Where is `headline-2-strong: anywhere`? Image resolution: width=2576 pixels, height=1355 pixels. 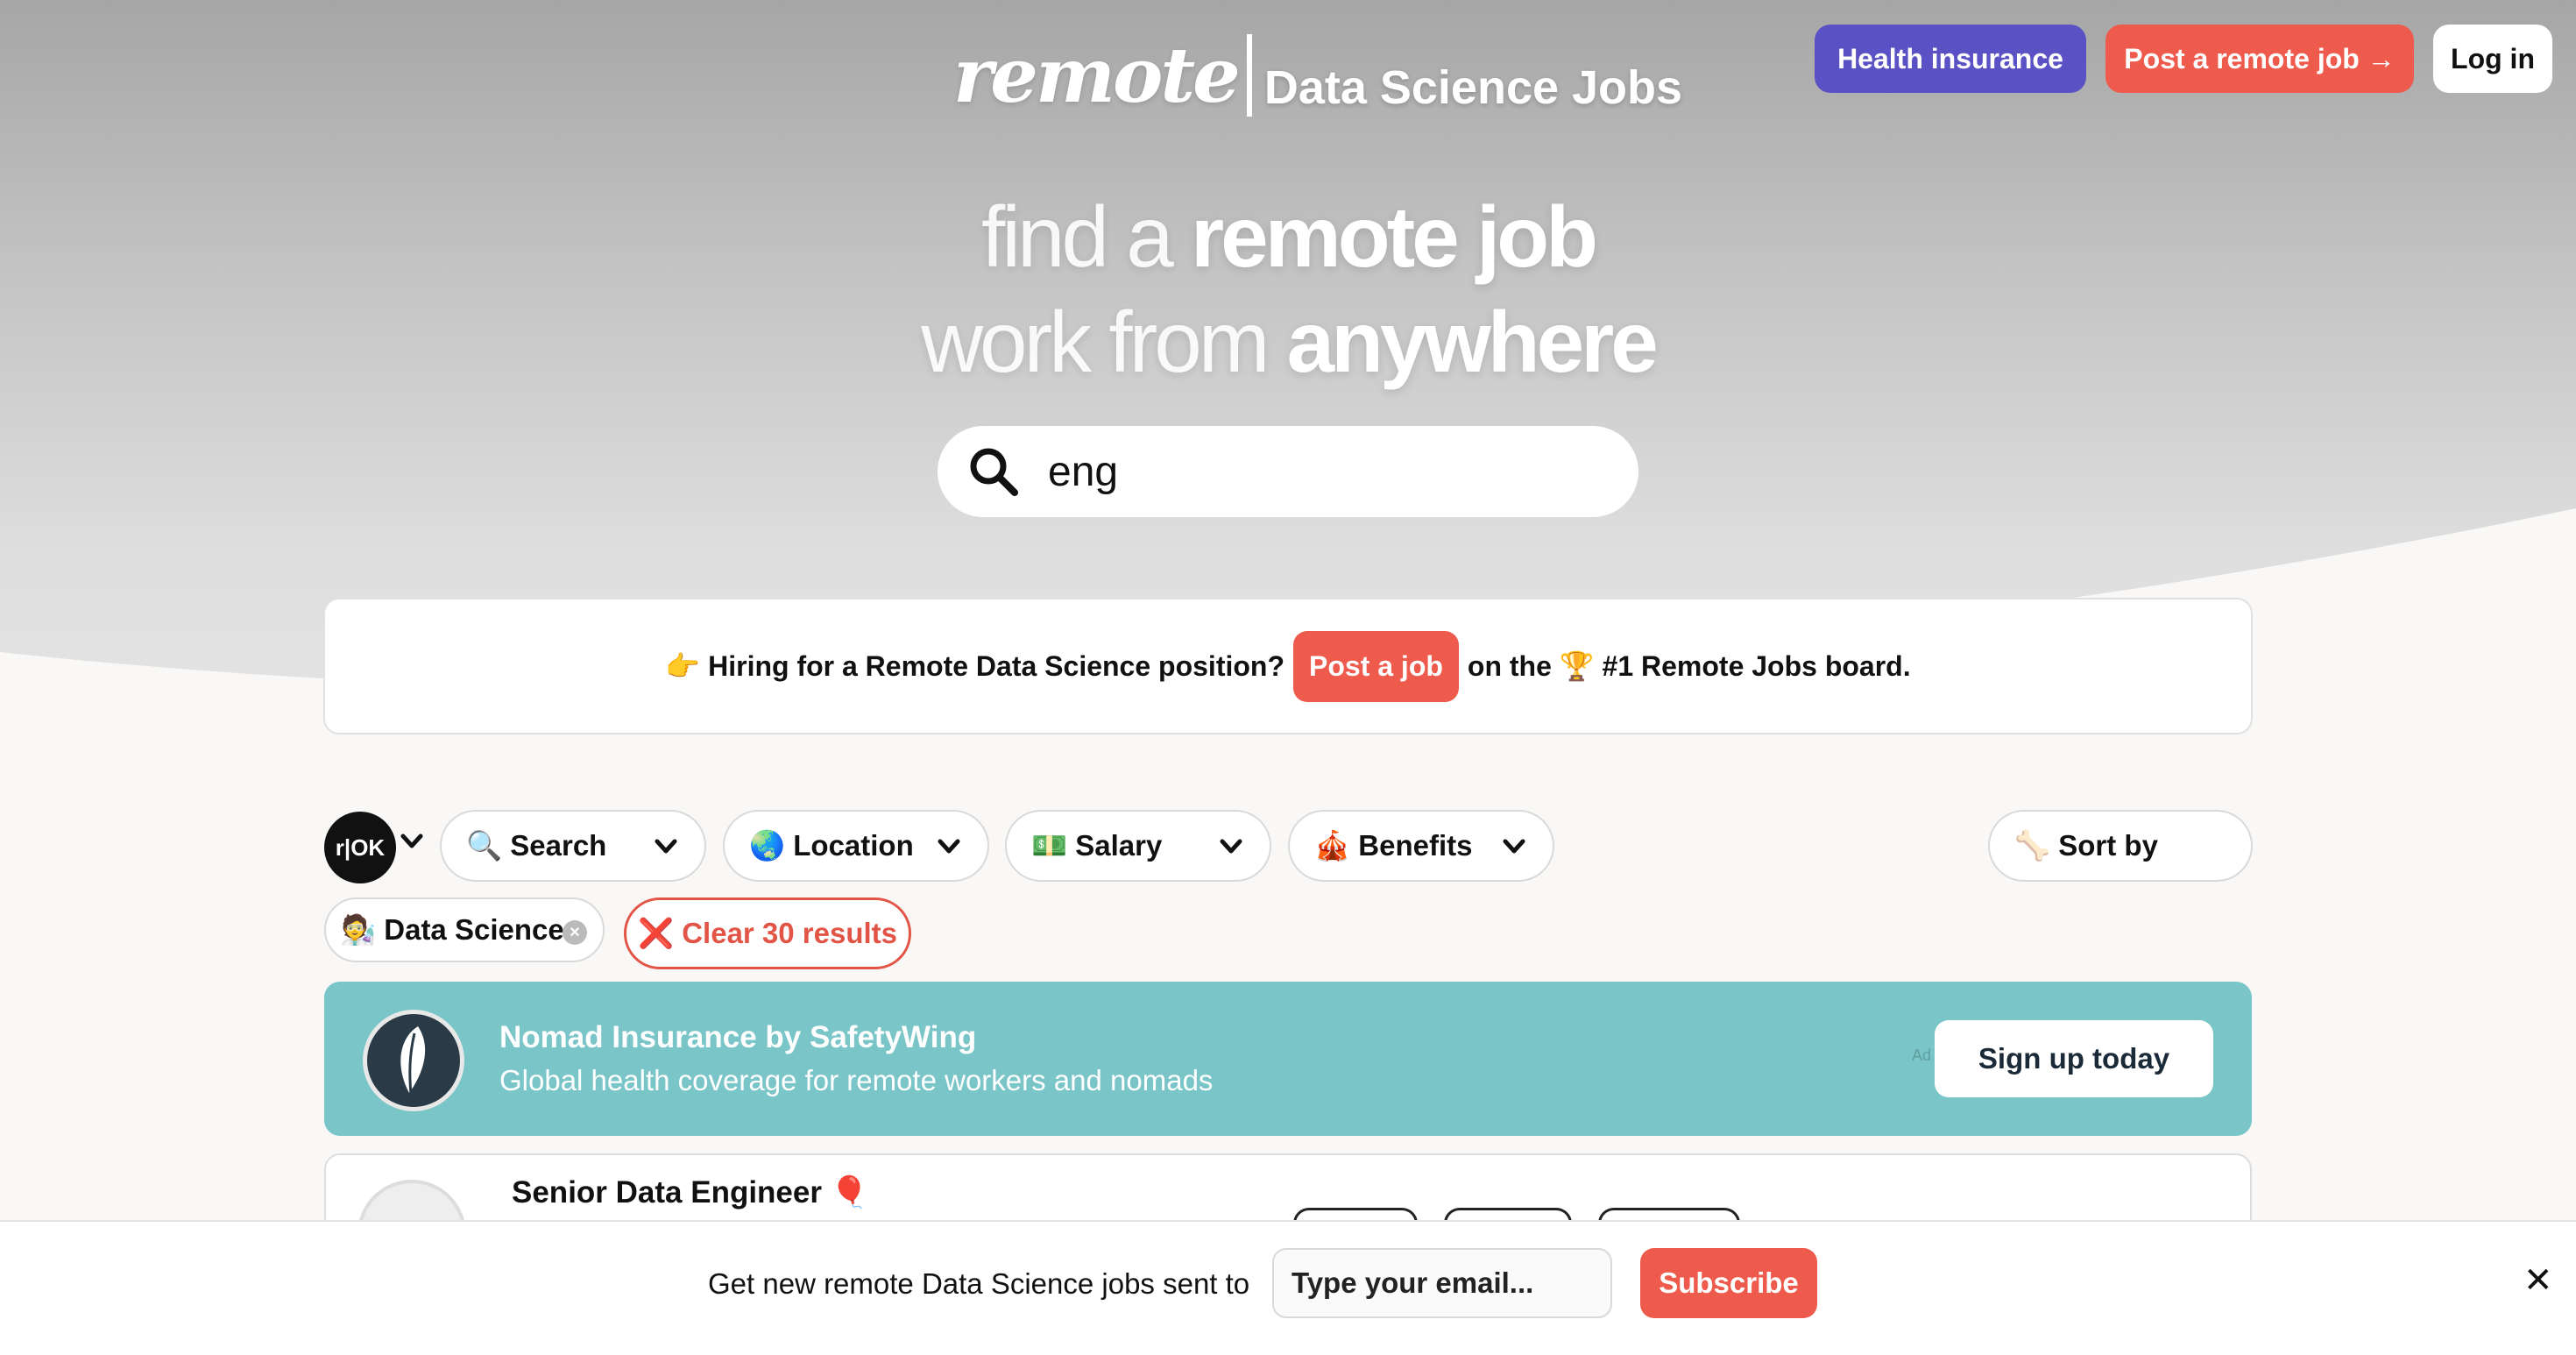 headline-2-strong: anywhere is located at coordinates (1472, 342).